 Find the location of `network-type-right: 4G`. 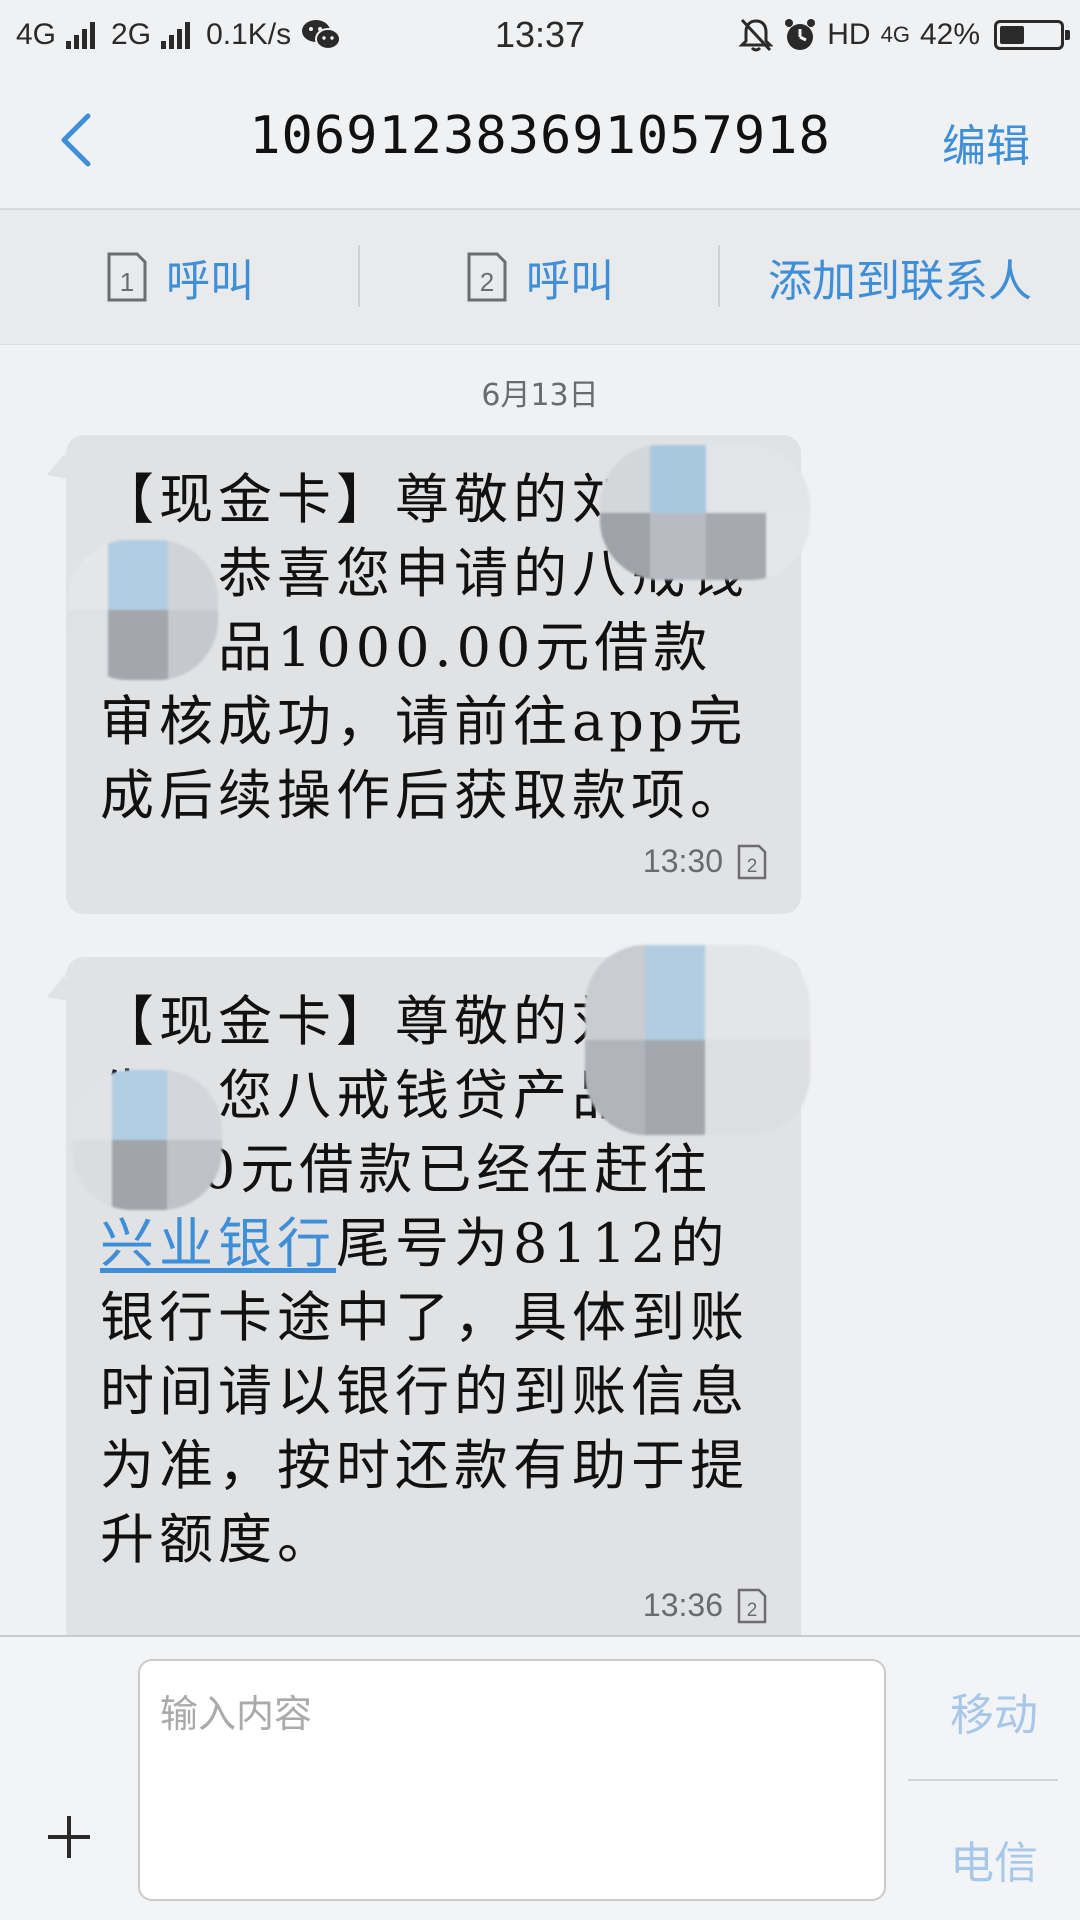

network-type-right: 4G is located at coordinates (895, 34).